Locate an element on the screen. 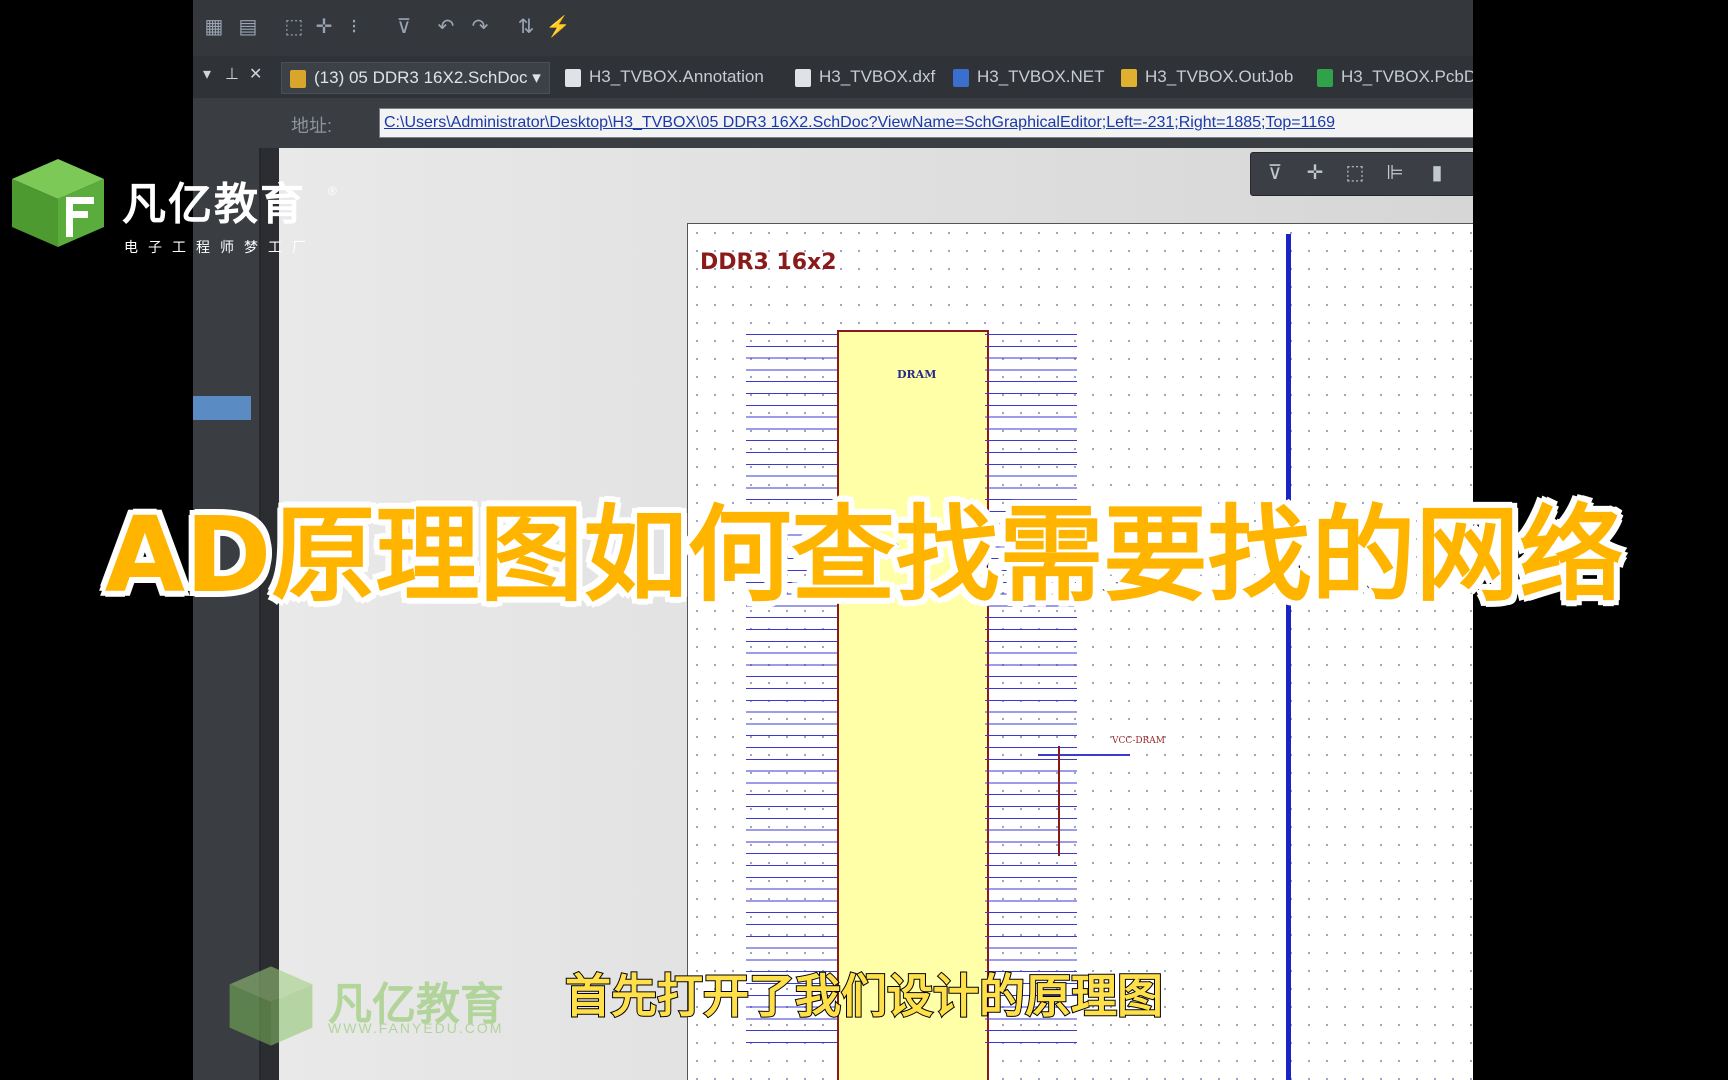  tab-outjob: H3_TVBOX.OutJob is located at coordinates (1207, 77).